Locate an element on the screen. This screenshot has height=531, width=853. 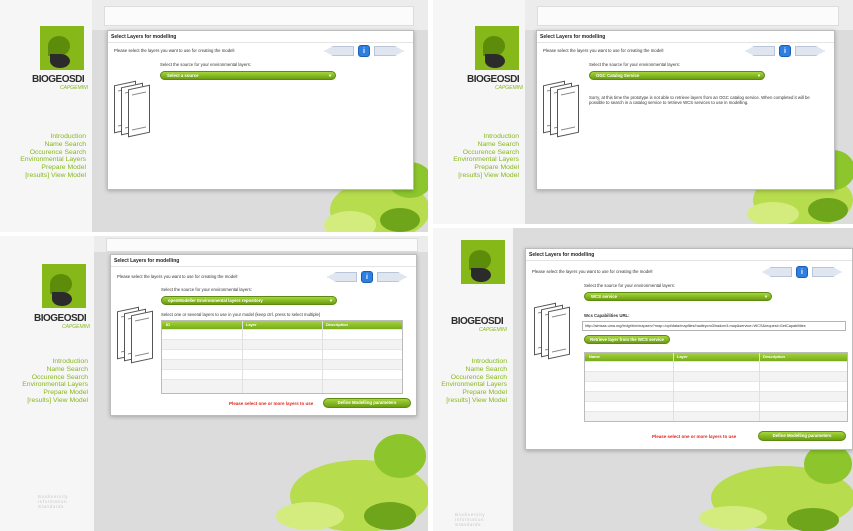
source-select-value: WCS service is located at coordinates (604, 296).